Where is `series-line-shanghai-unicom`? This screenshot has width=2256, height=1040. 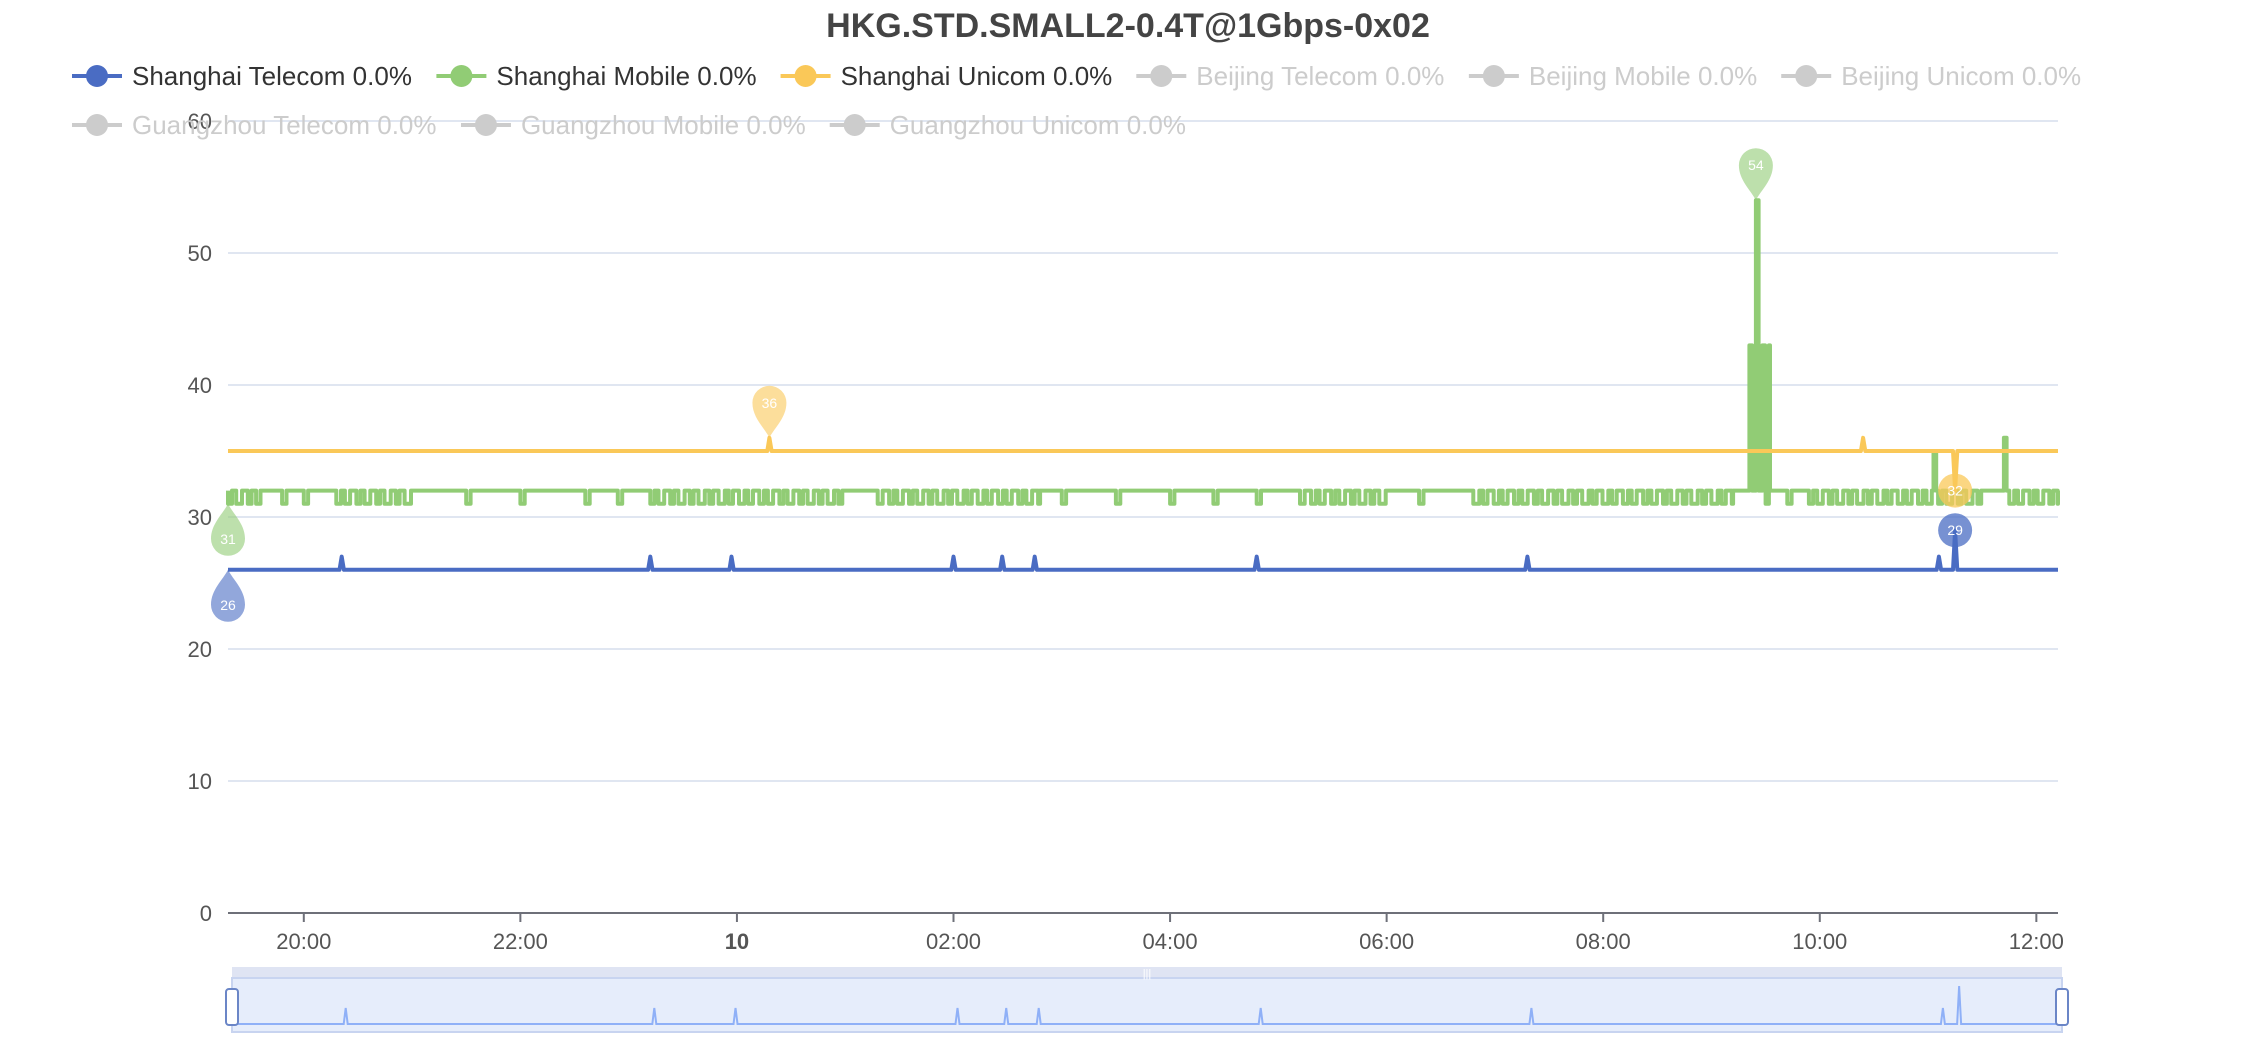 series-line-shanghai-unicom is located at coordinates (1143, 464).